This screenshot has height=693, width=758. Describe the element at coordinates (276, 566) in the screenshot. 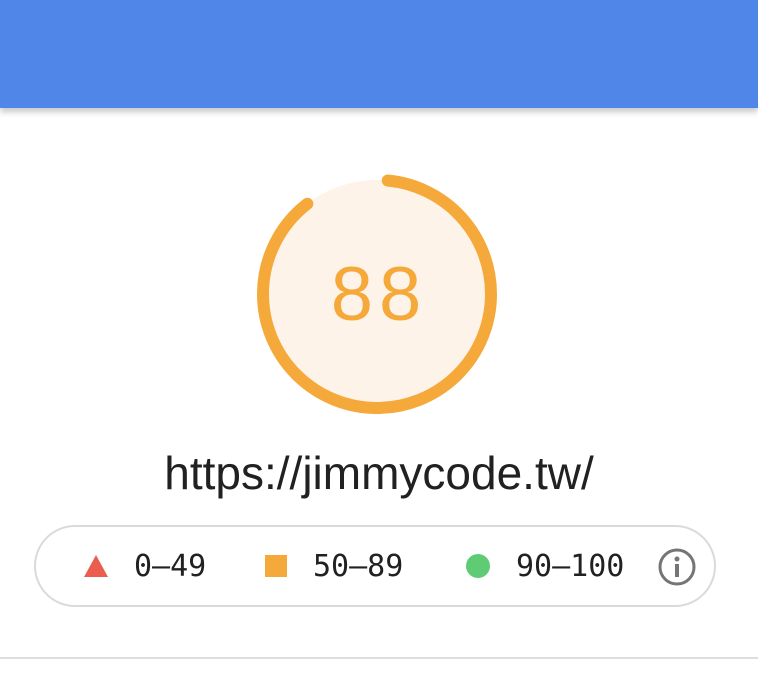

I see `square-icon` at that location.